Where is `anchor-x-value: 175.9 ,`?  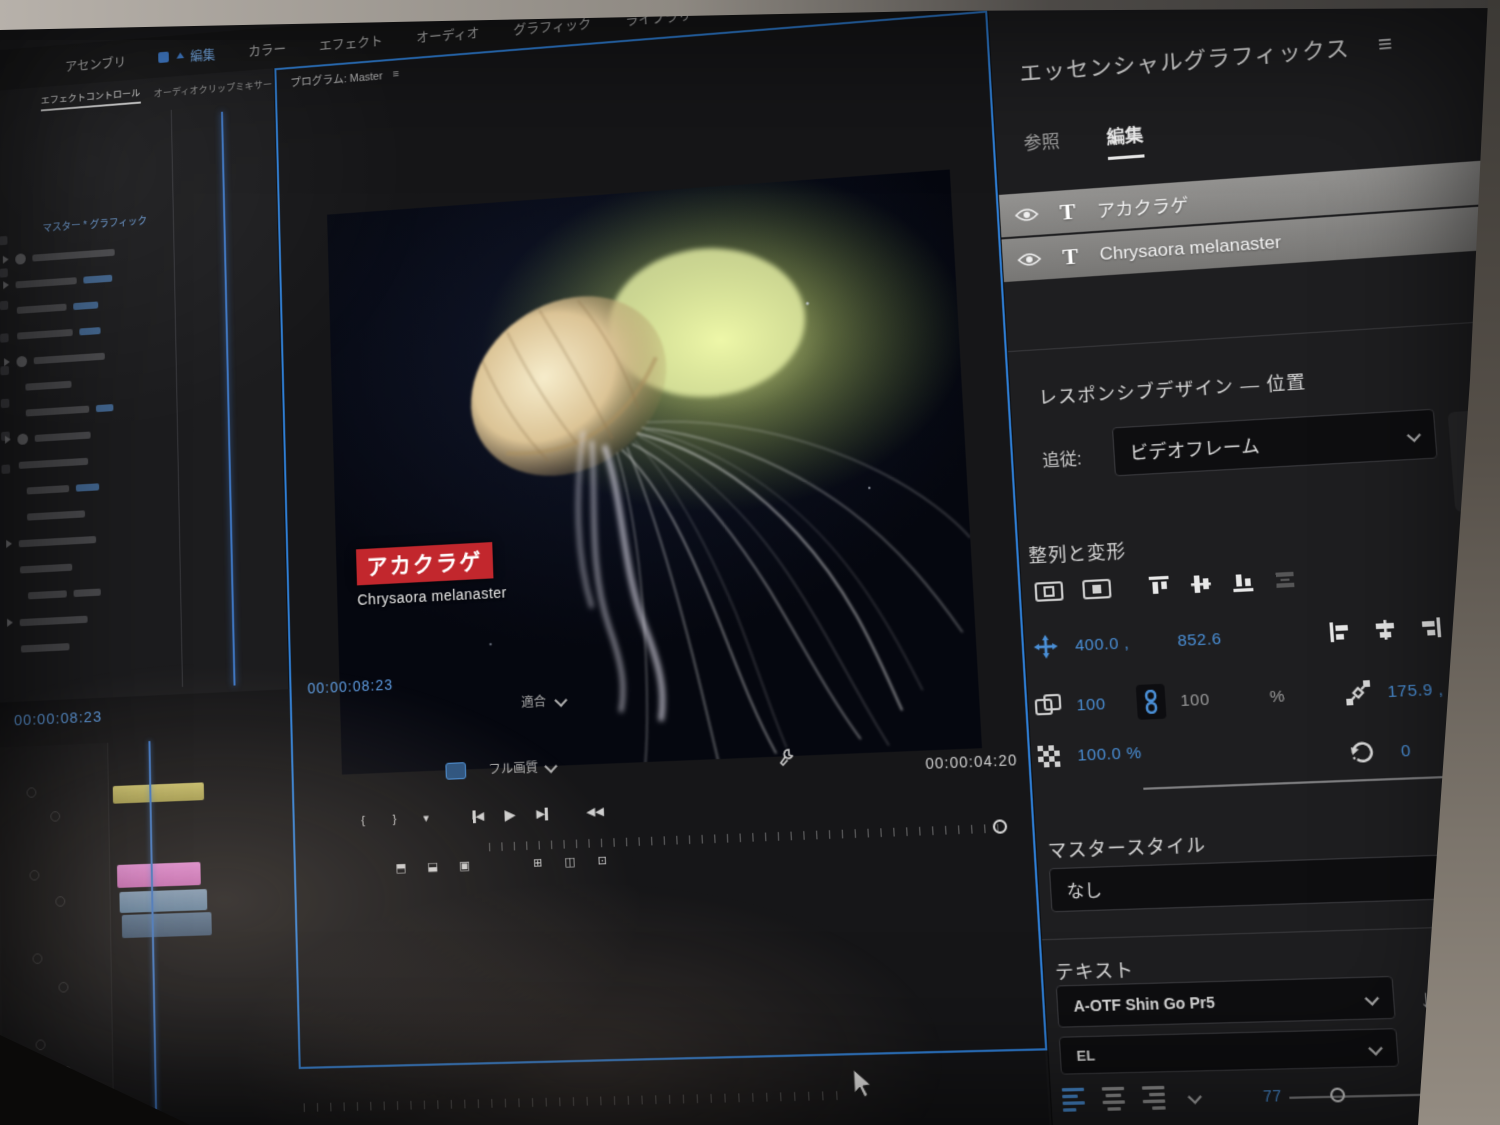
anchor-x-value: 175.9 , is located at coordinates (1415, 690).